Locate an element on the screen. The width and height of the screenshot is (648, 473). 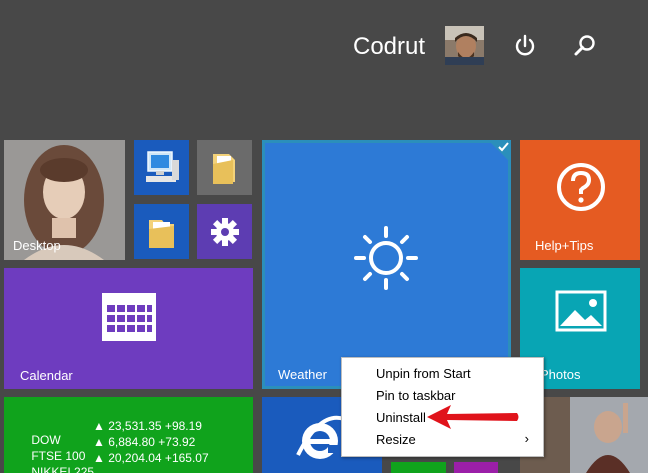
menu-item-uninstall: Uninstall is located at coordinates (401, 418).